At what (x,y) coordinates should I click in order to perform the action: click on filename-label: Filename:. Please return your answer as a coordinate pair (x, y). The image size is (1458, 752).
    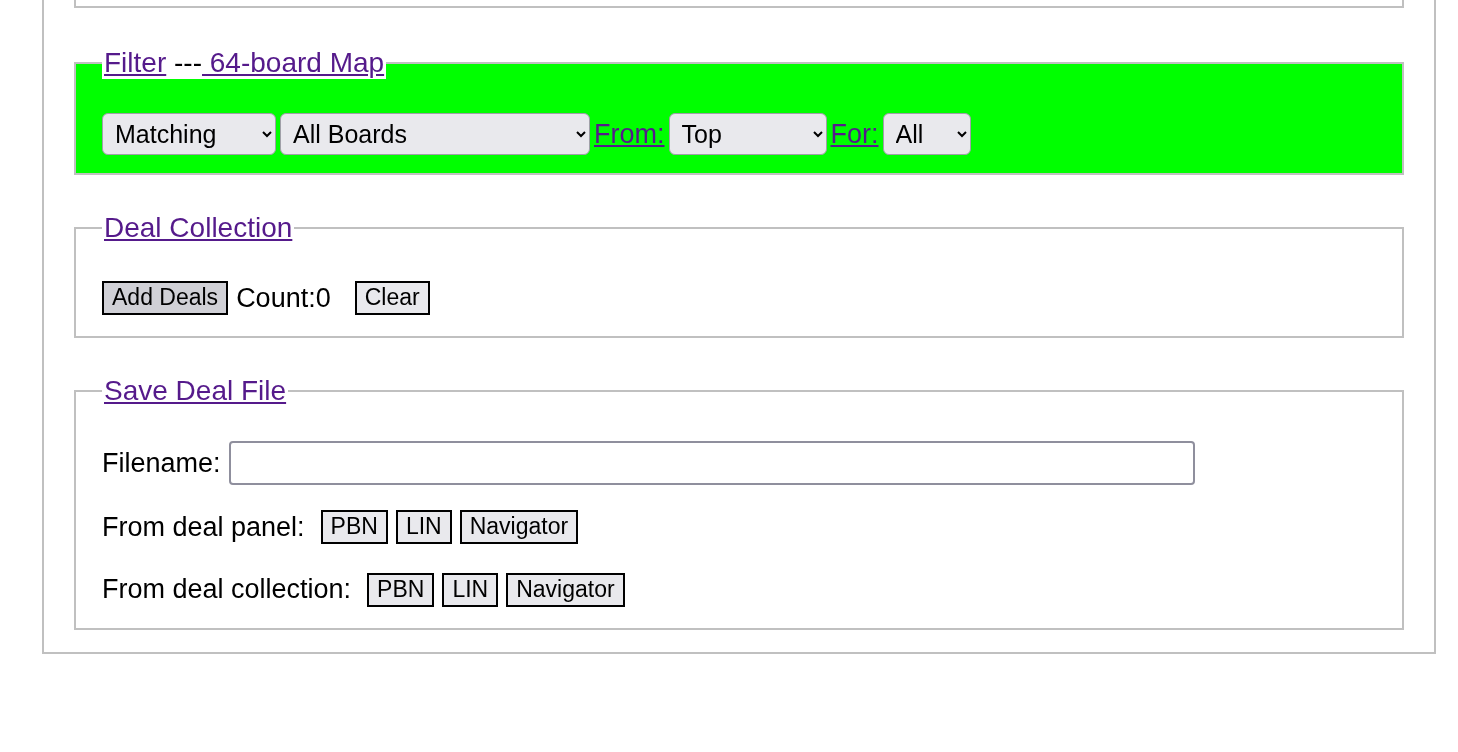
    Looking at the image, I should click on (161, 463).